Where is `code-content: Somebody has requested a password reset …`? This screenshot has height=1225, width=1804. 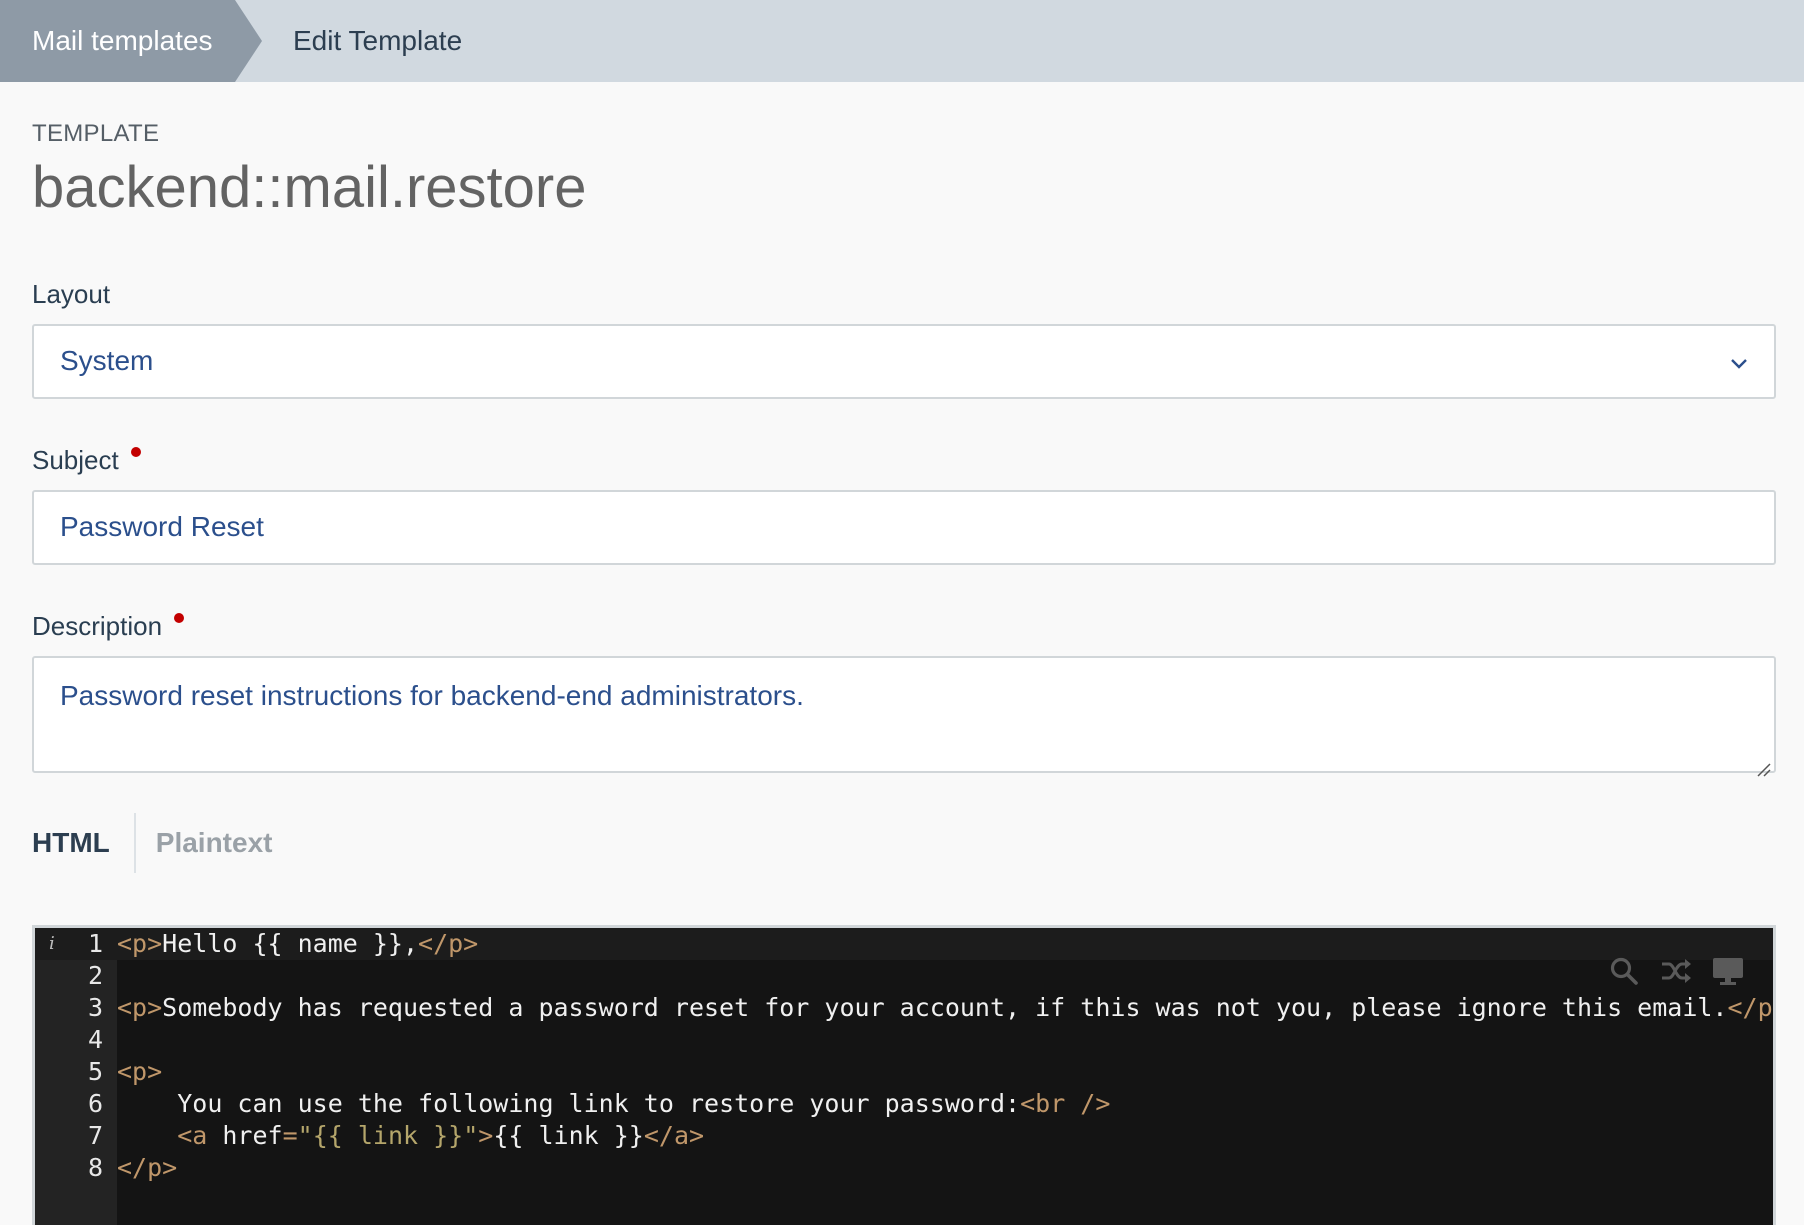 code-content: Somebody has requested a password reset … is located at coordinates (945, 1008).